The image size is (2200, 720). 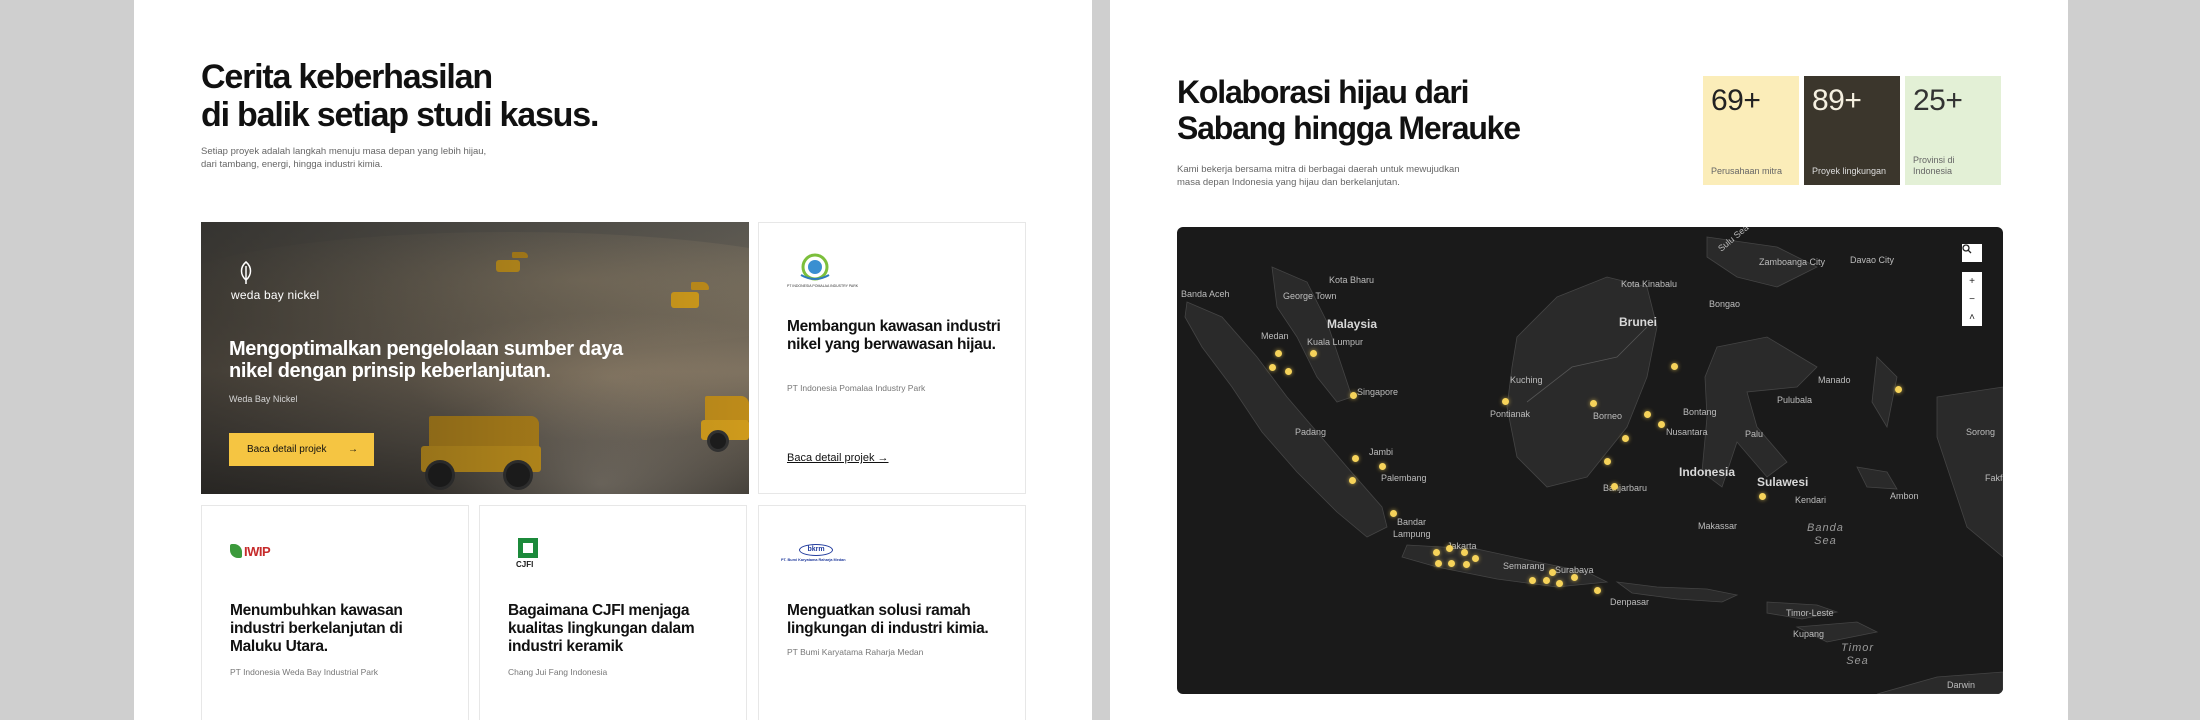 I want to click on map-label: Pontianak, so click(x=1510, y=414).